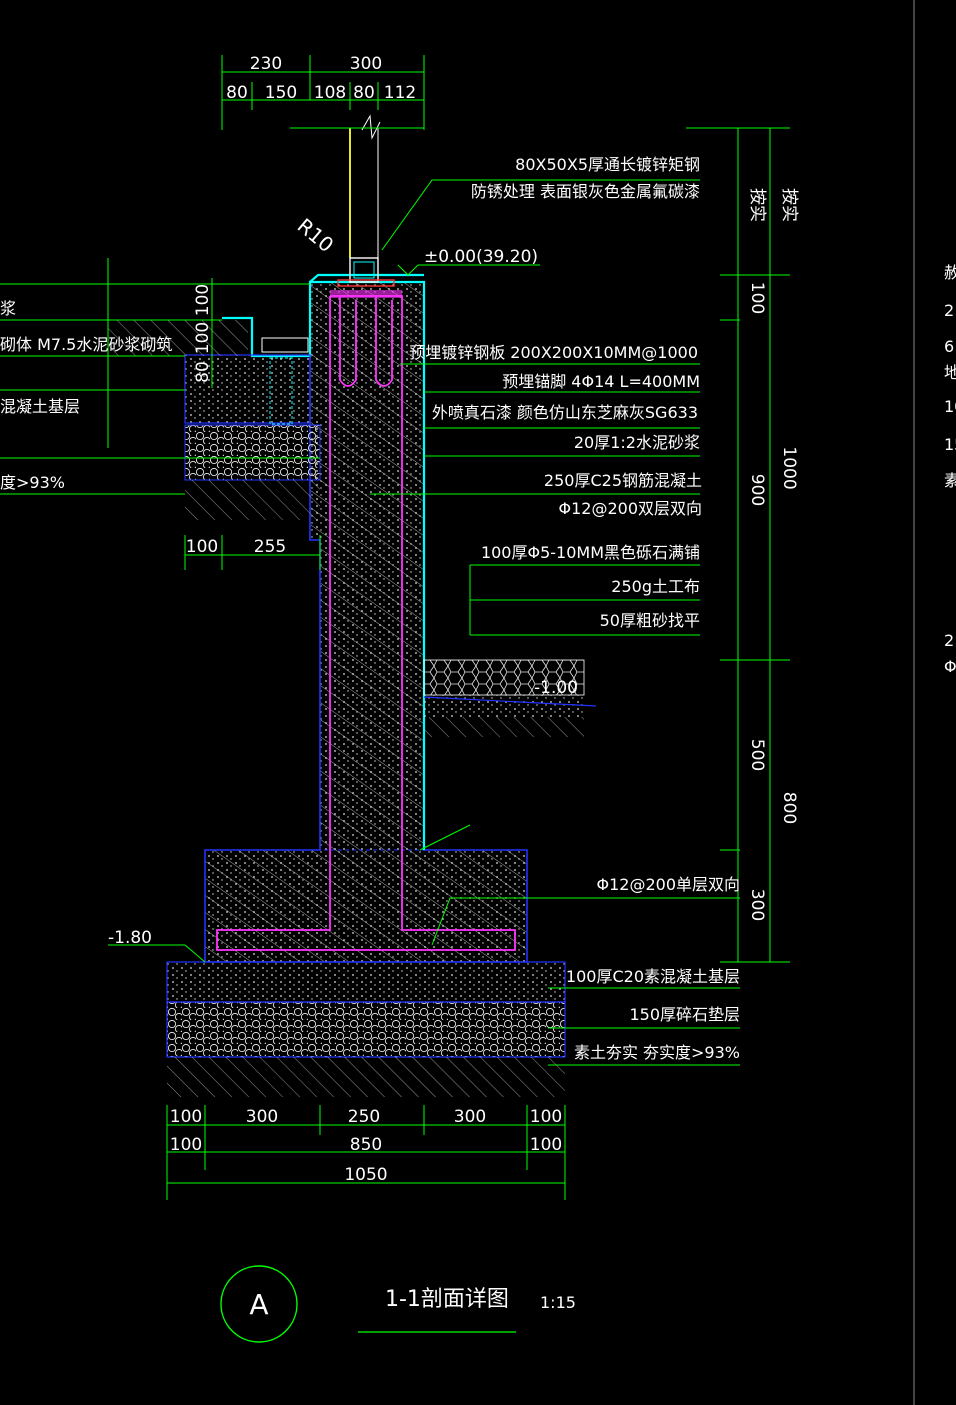 Image resolution: width=956 pixels, height=1405 pixels. Describe the element at coordinates (203, 338) in the screenshot. I see `left-vdim-2: 100` at that location.